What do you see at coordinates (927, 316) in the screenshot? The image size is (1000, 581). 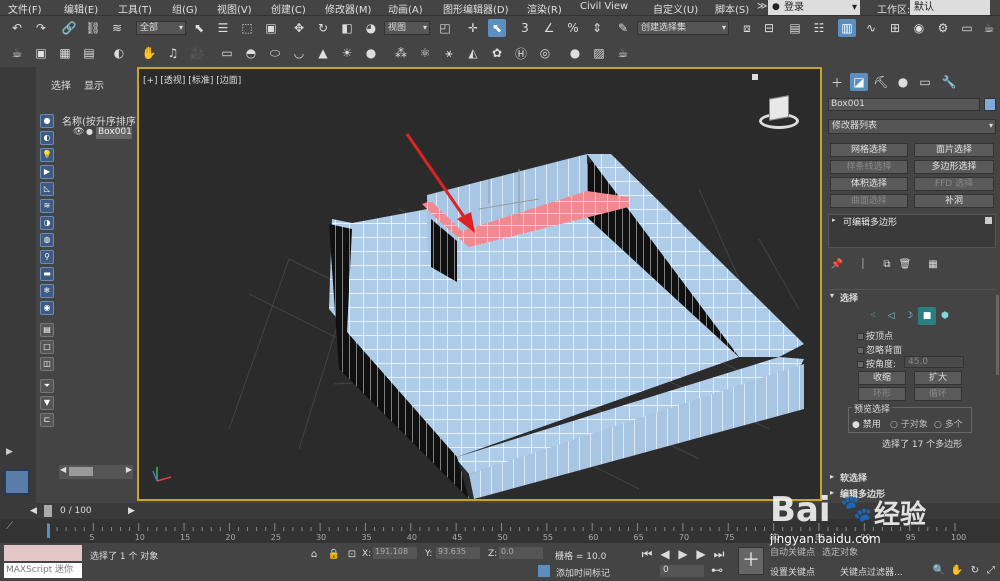 I see `polygon-mode-icon: ■` at bounding box center [927, 316].